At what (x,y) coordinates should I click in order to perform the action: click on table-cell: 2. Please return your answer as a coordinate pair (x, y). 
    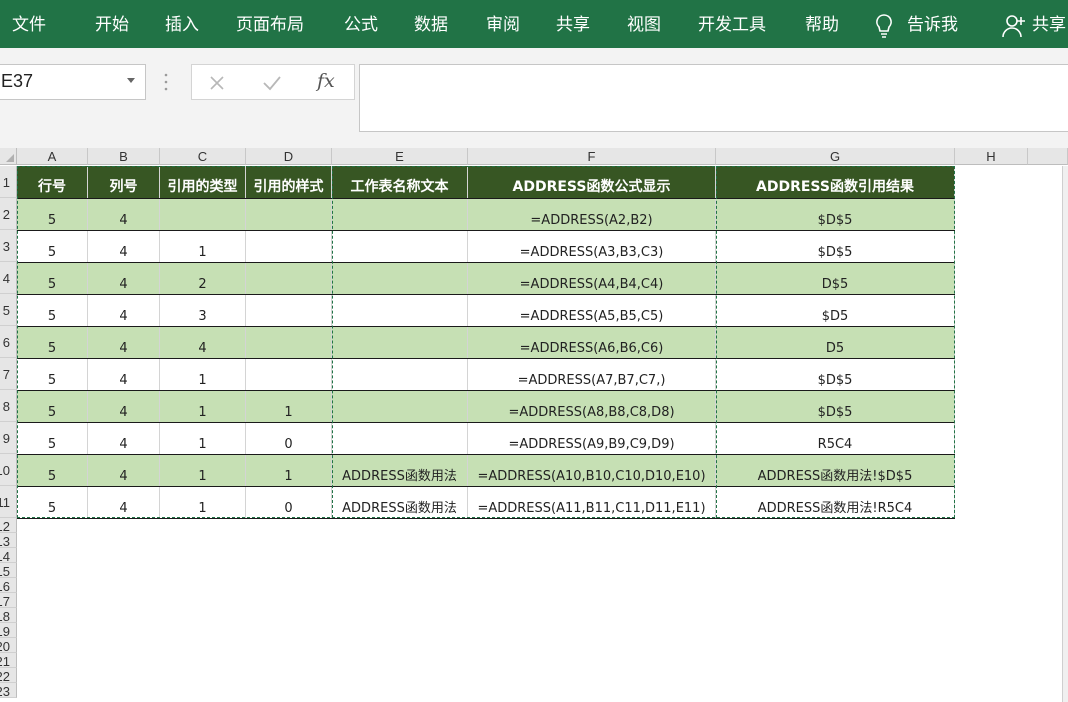
    Looking at the image, I should click on (203, 278).